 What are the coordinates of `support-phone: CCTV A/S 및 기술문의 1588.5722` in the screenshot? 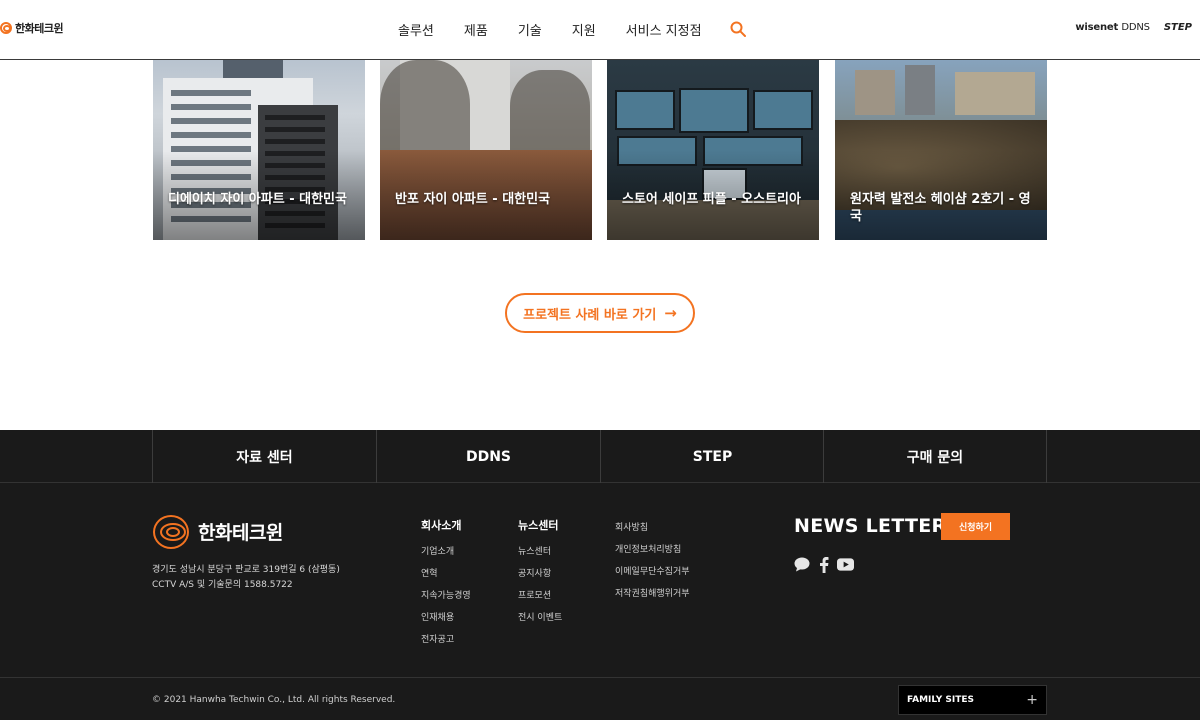 It's located at (222, 585).